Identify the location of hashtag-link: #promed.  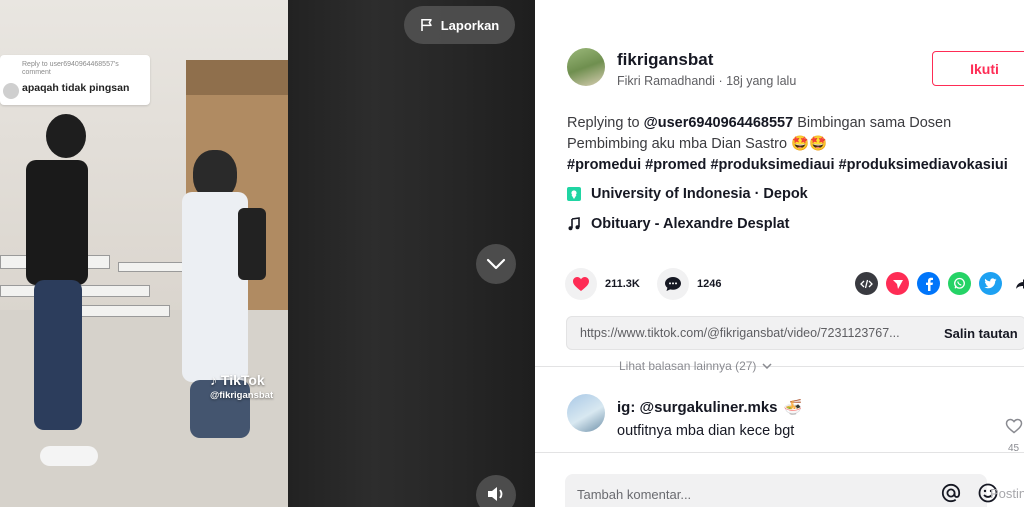
(675, 165).